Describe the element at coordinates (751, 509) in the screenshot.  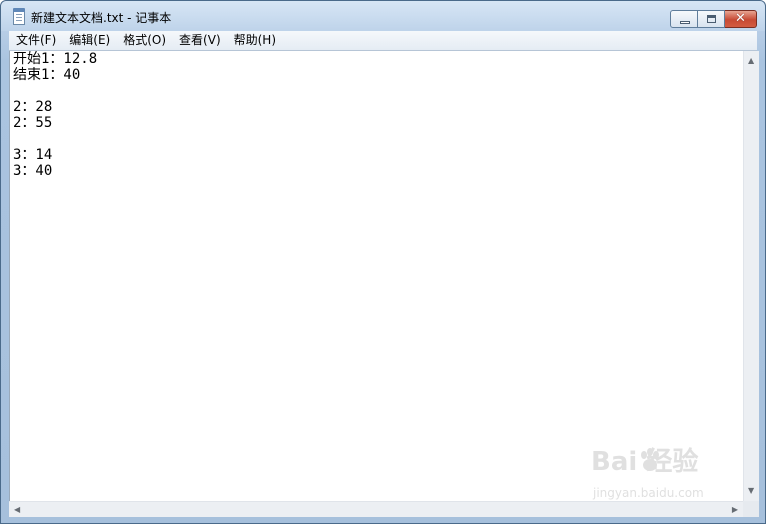
I see `size-grip` at that location.